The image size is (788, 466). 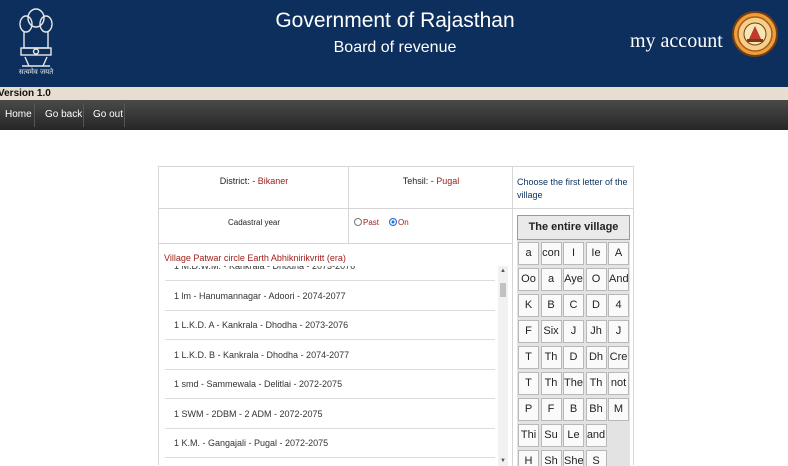 I want to click on letter-button: 4, so click(x=618, y=305).